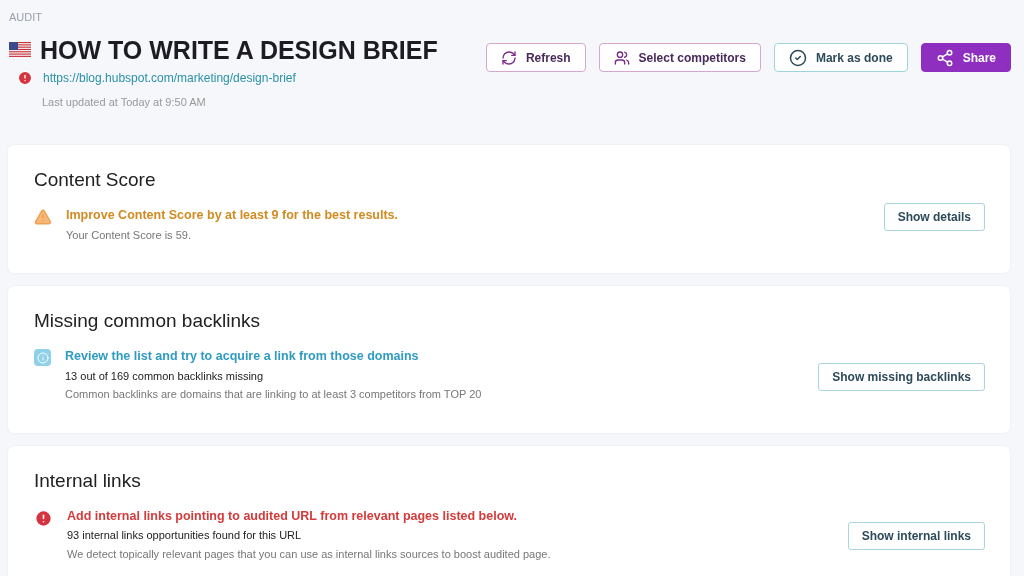  What do you see at coordinates (165, 376) in the screenshot?
I see `alert-detail: 13 out of 169 common backlinks missing` at bounding box center [165, 376].